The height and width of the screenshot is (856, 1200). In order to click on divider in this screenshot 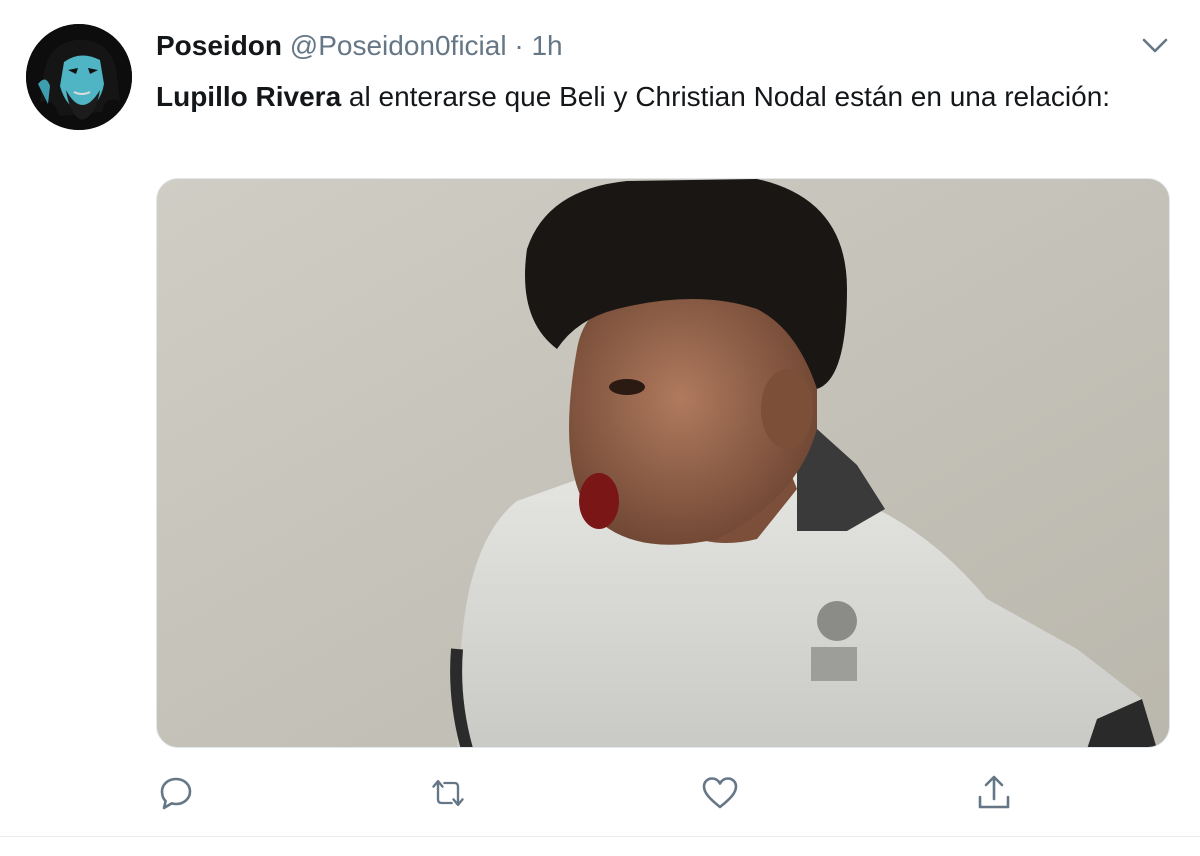, I will do `click(600, 836)`.